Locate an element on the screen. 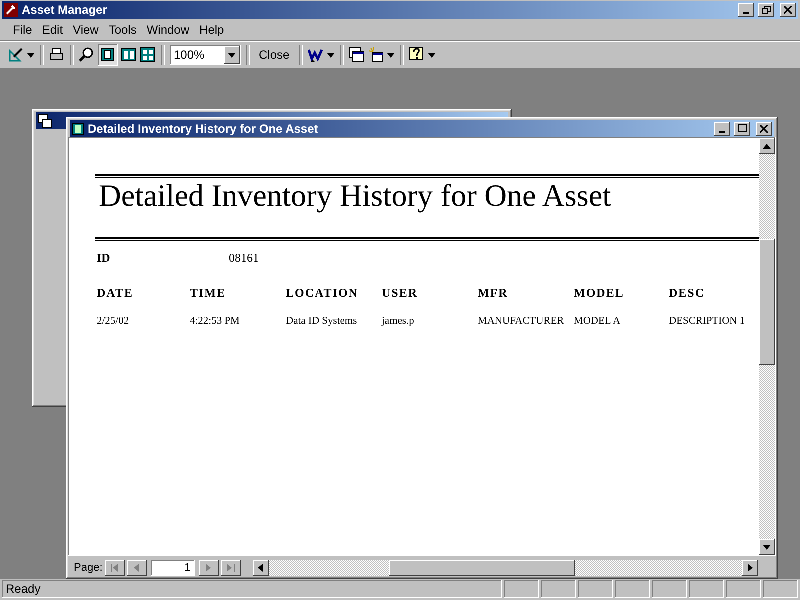  up-arrow-icon is located at coordinates (767, 146).